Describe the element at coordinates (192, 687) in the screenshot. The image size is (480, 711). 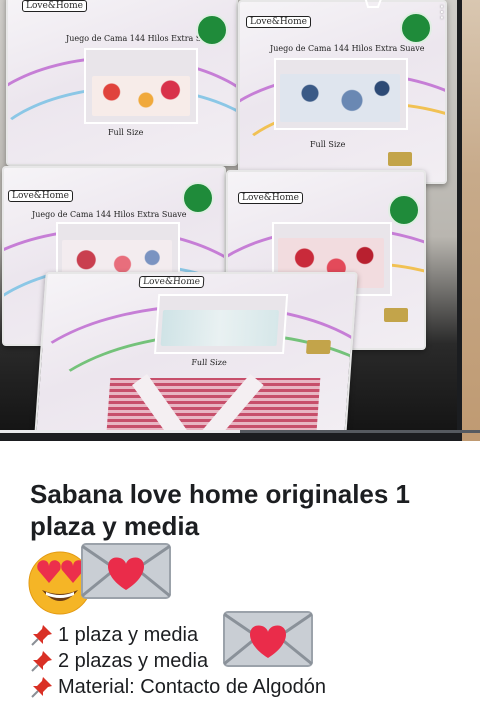
I see `description-text: Material: Contacto de Algodón` at that location.